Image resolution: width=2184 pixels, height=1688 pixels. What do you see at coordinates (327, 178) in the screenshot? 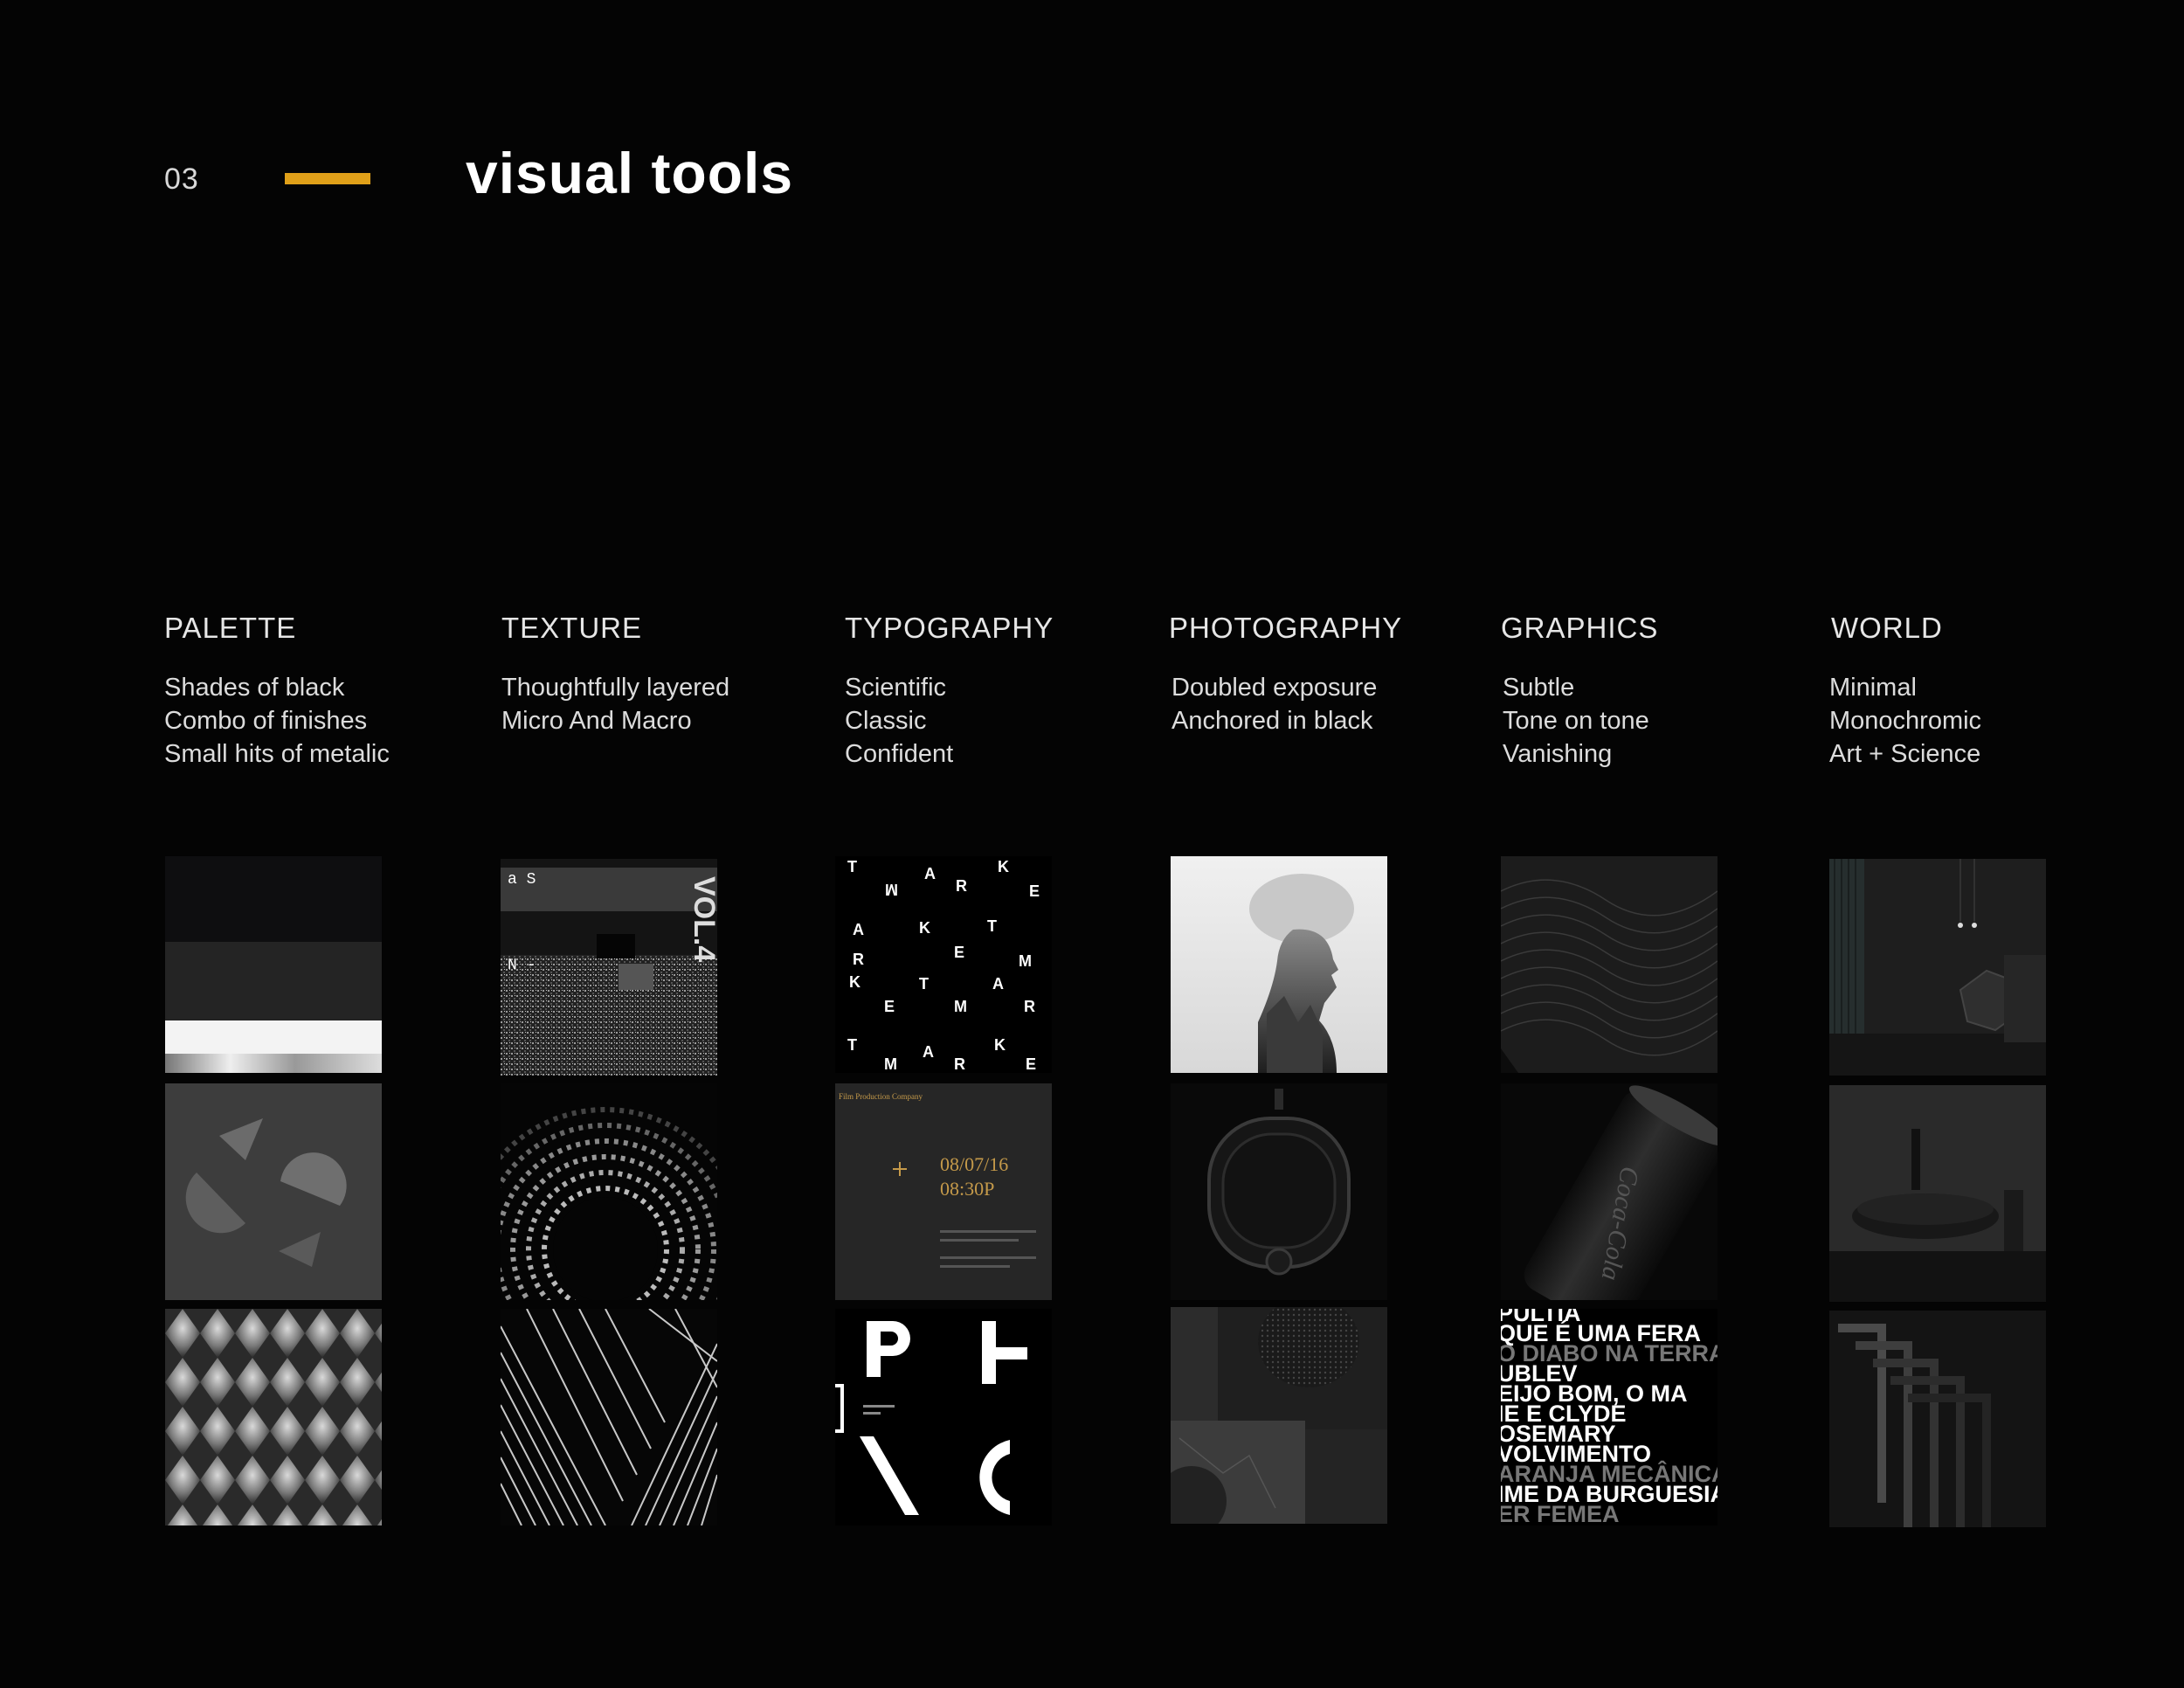
I see `accent-bar` at bounding box center [327, 178].